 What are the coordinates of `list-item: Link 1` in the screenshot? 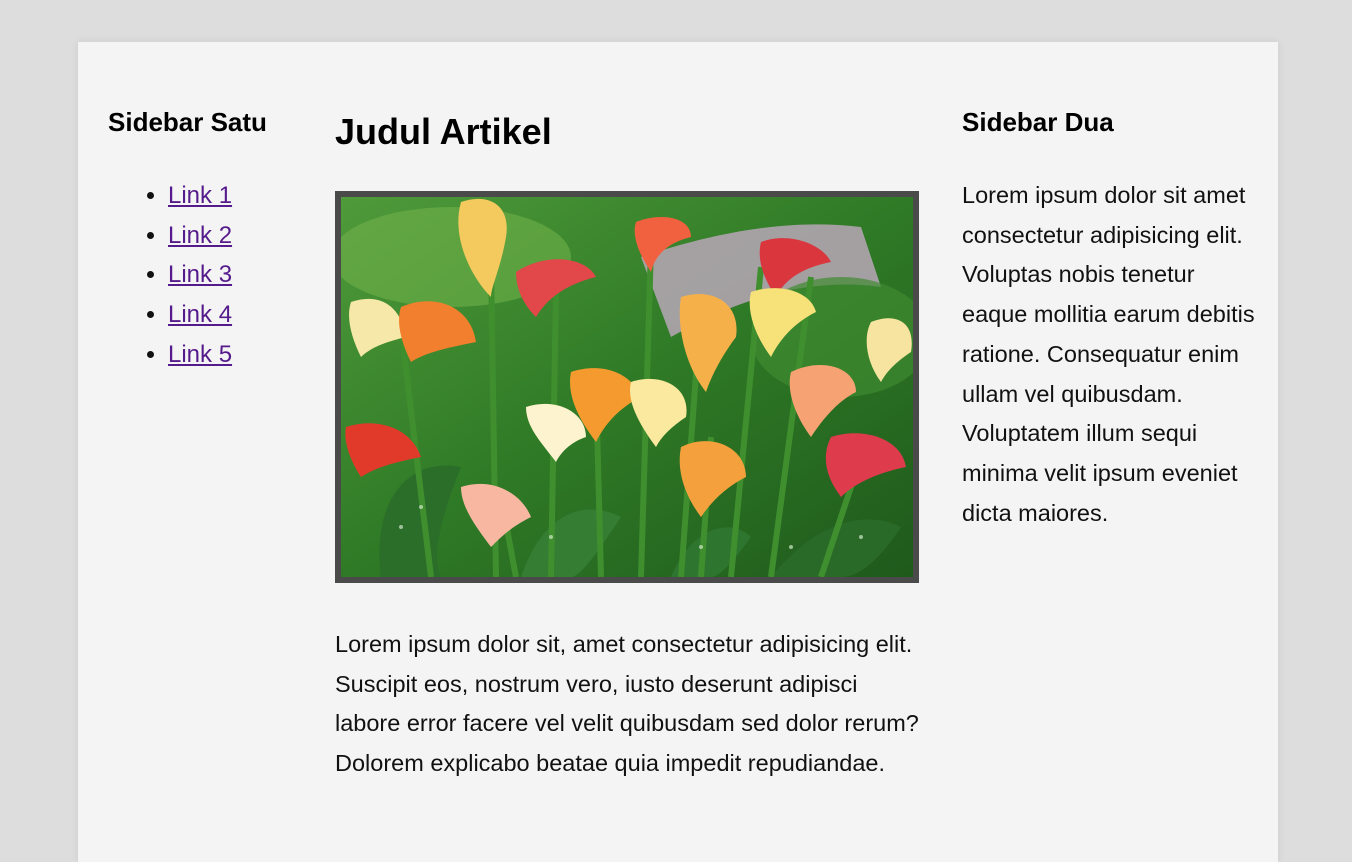 It's located at (238, 196).